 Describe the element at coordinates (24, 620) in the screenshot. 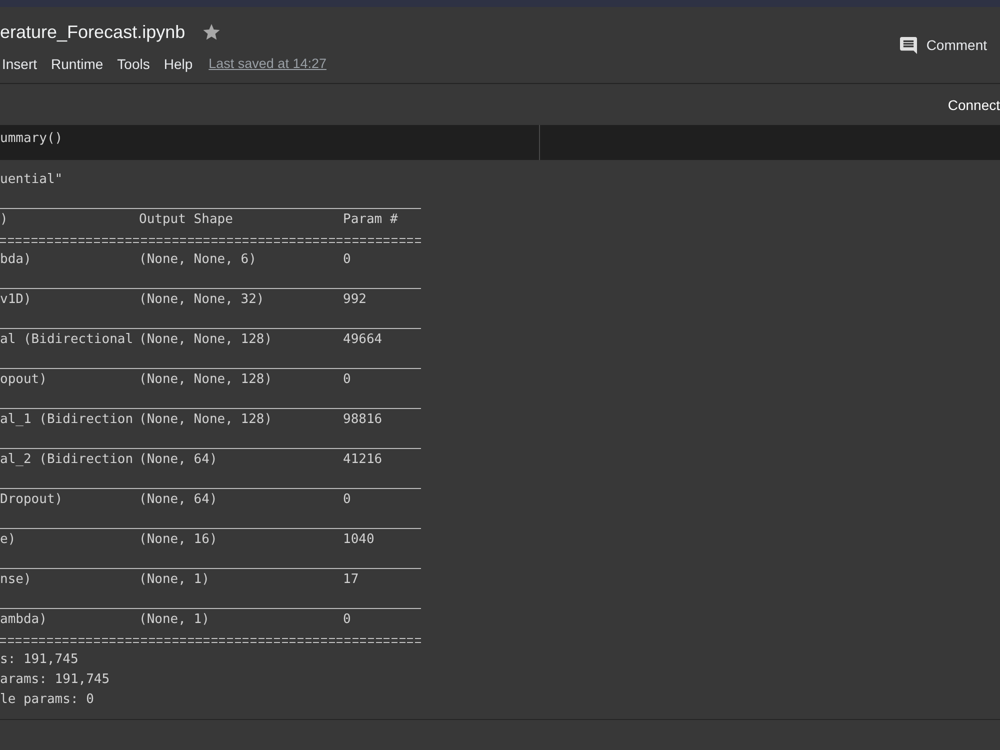

I see `table-cell-text: ambda)` at that location.